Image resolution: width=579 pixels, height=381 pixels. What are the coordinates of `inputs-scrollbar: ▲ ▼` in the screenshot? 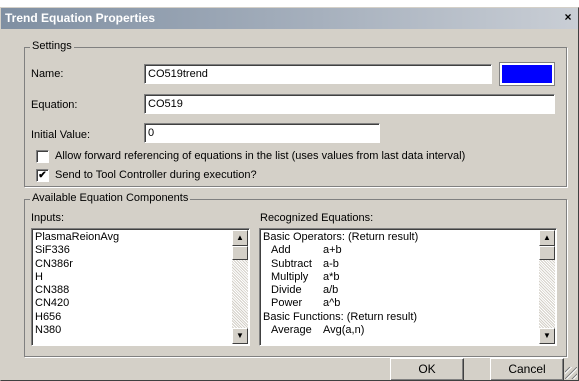 It's located at (240, 287).